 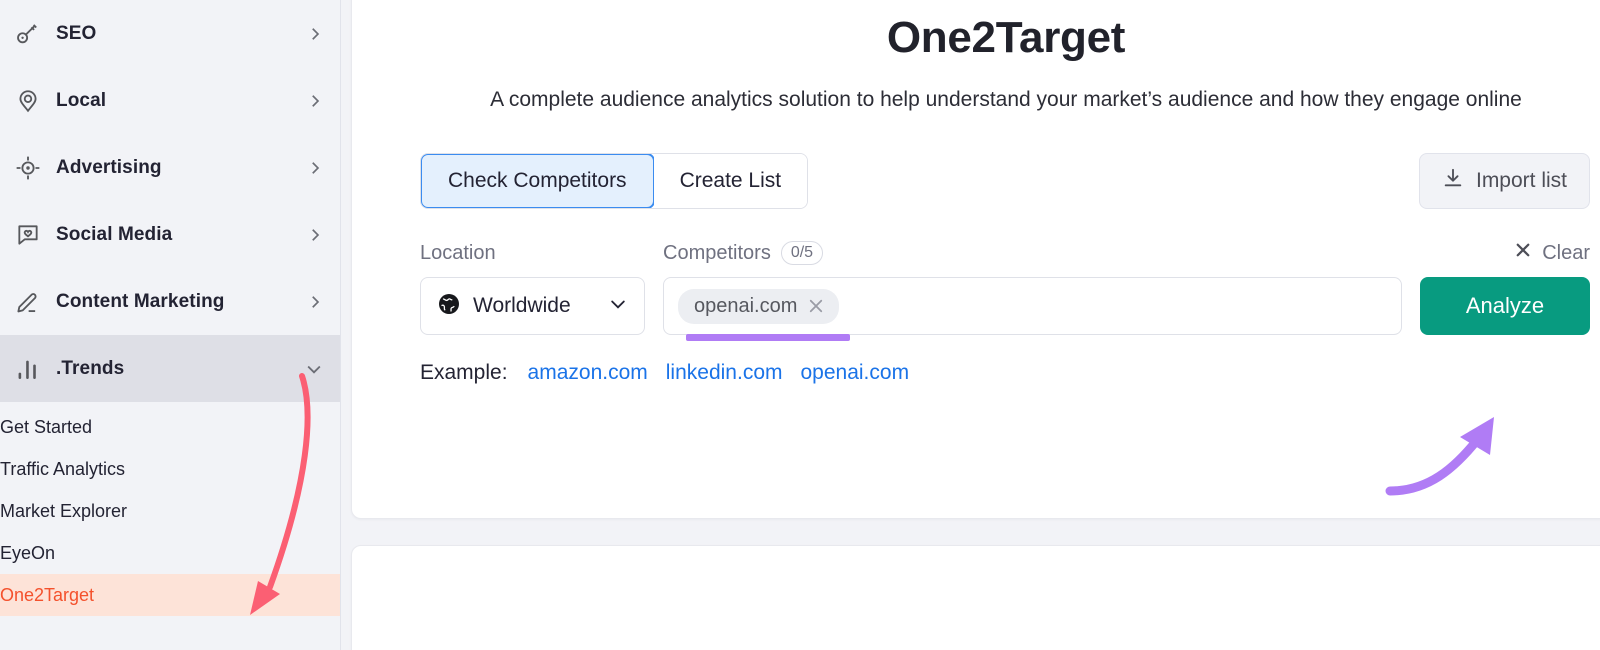 What do you see at coordinates (768, 338) in the screenshot?
I see `purple-underline-annotation` at bounding box center [768, 338].